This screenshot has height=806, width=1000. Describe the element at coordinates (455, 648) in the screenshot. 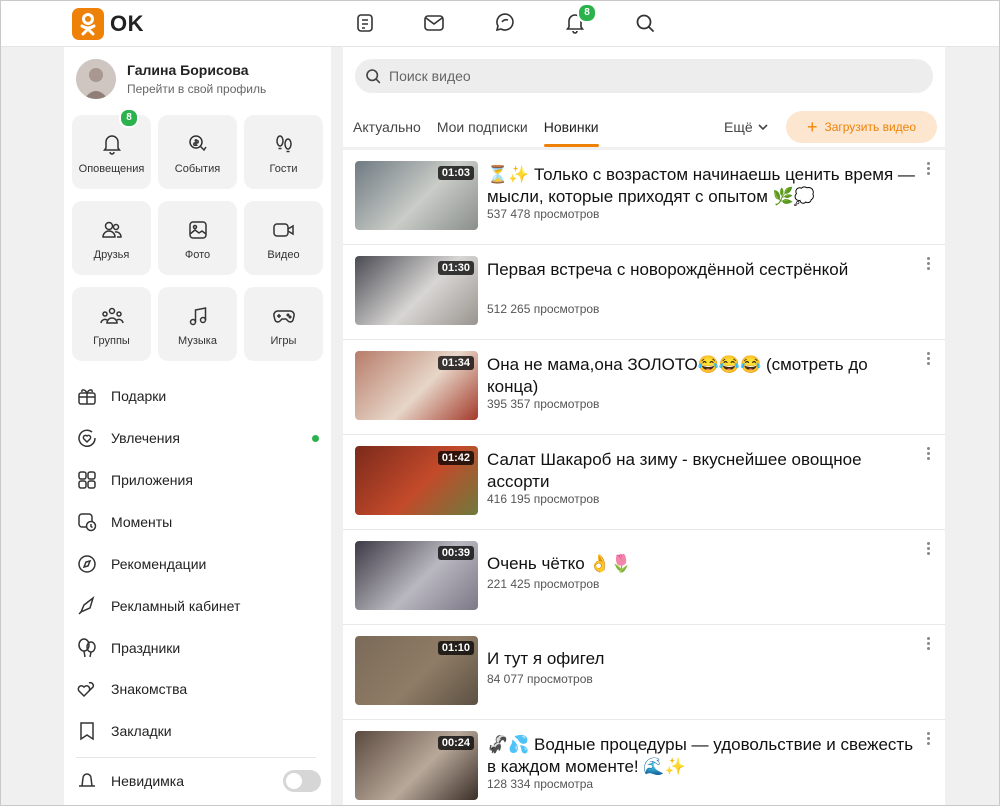

I see `video-duration: 01:10` at that location.